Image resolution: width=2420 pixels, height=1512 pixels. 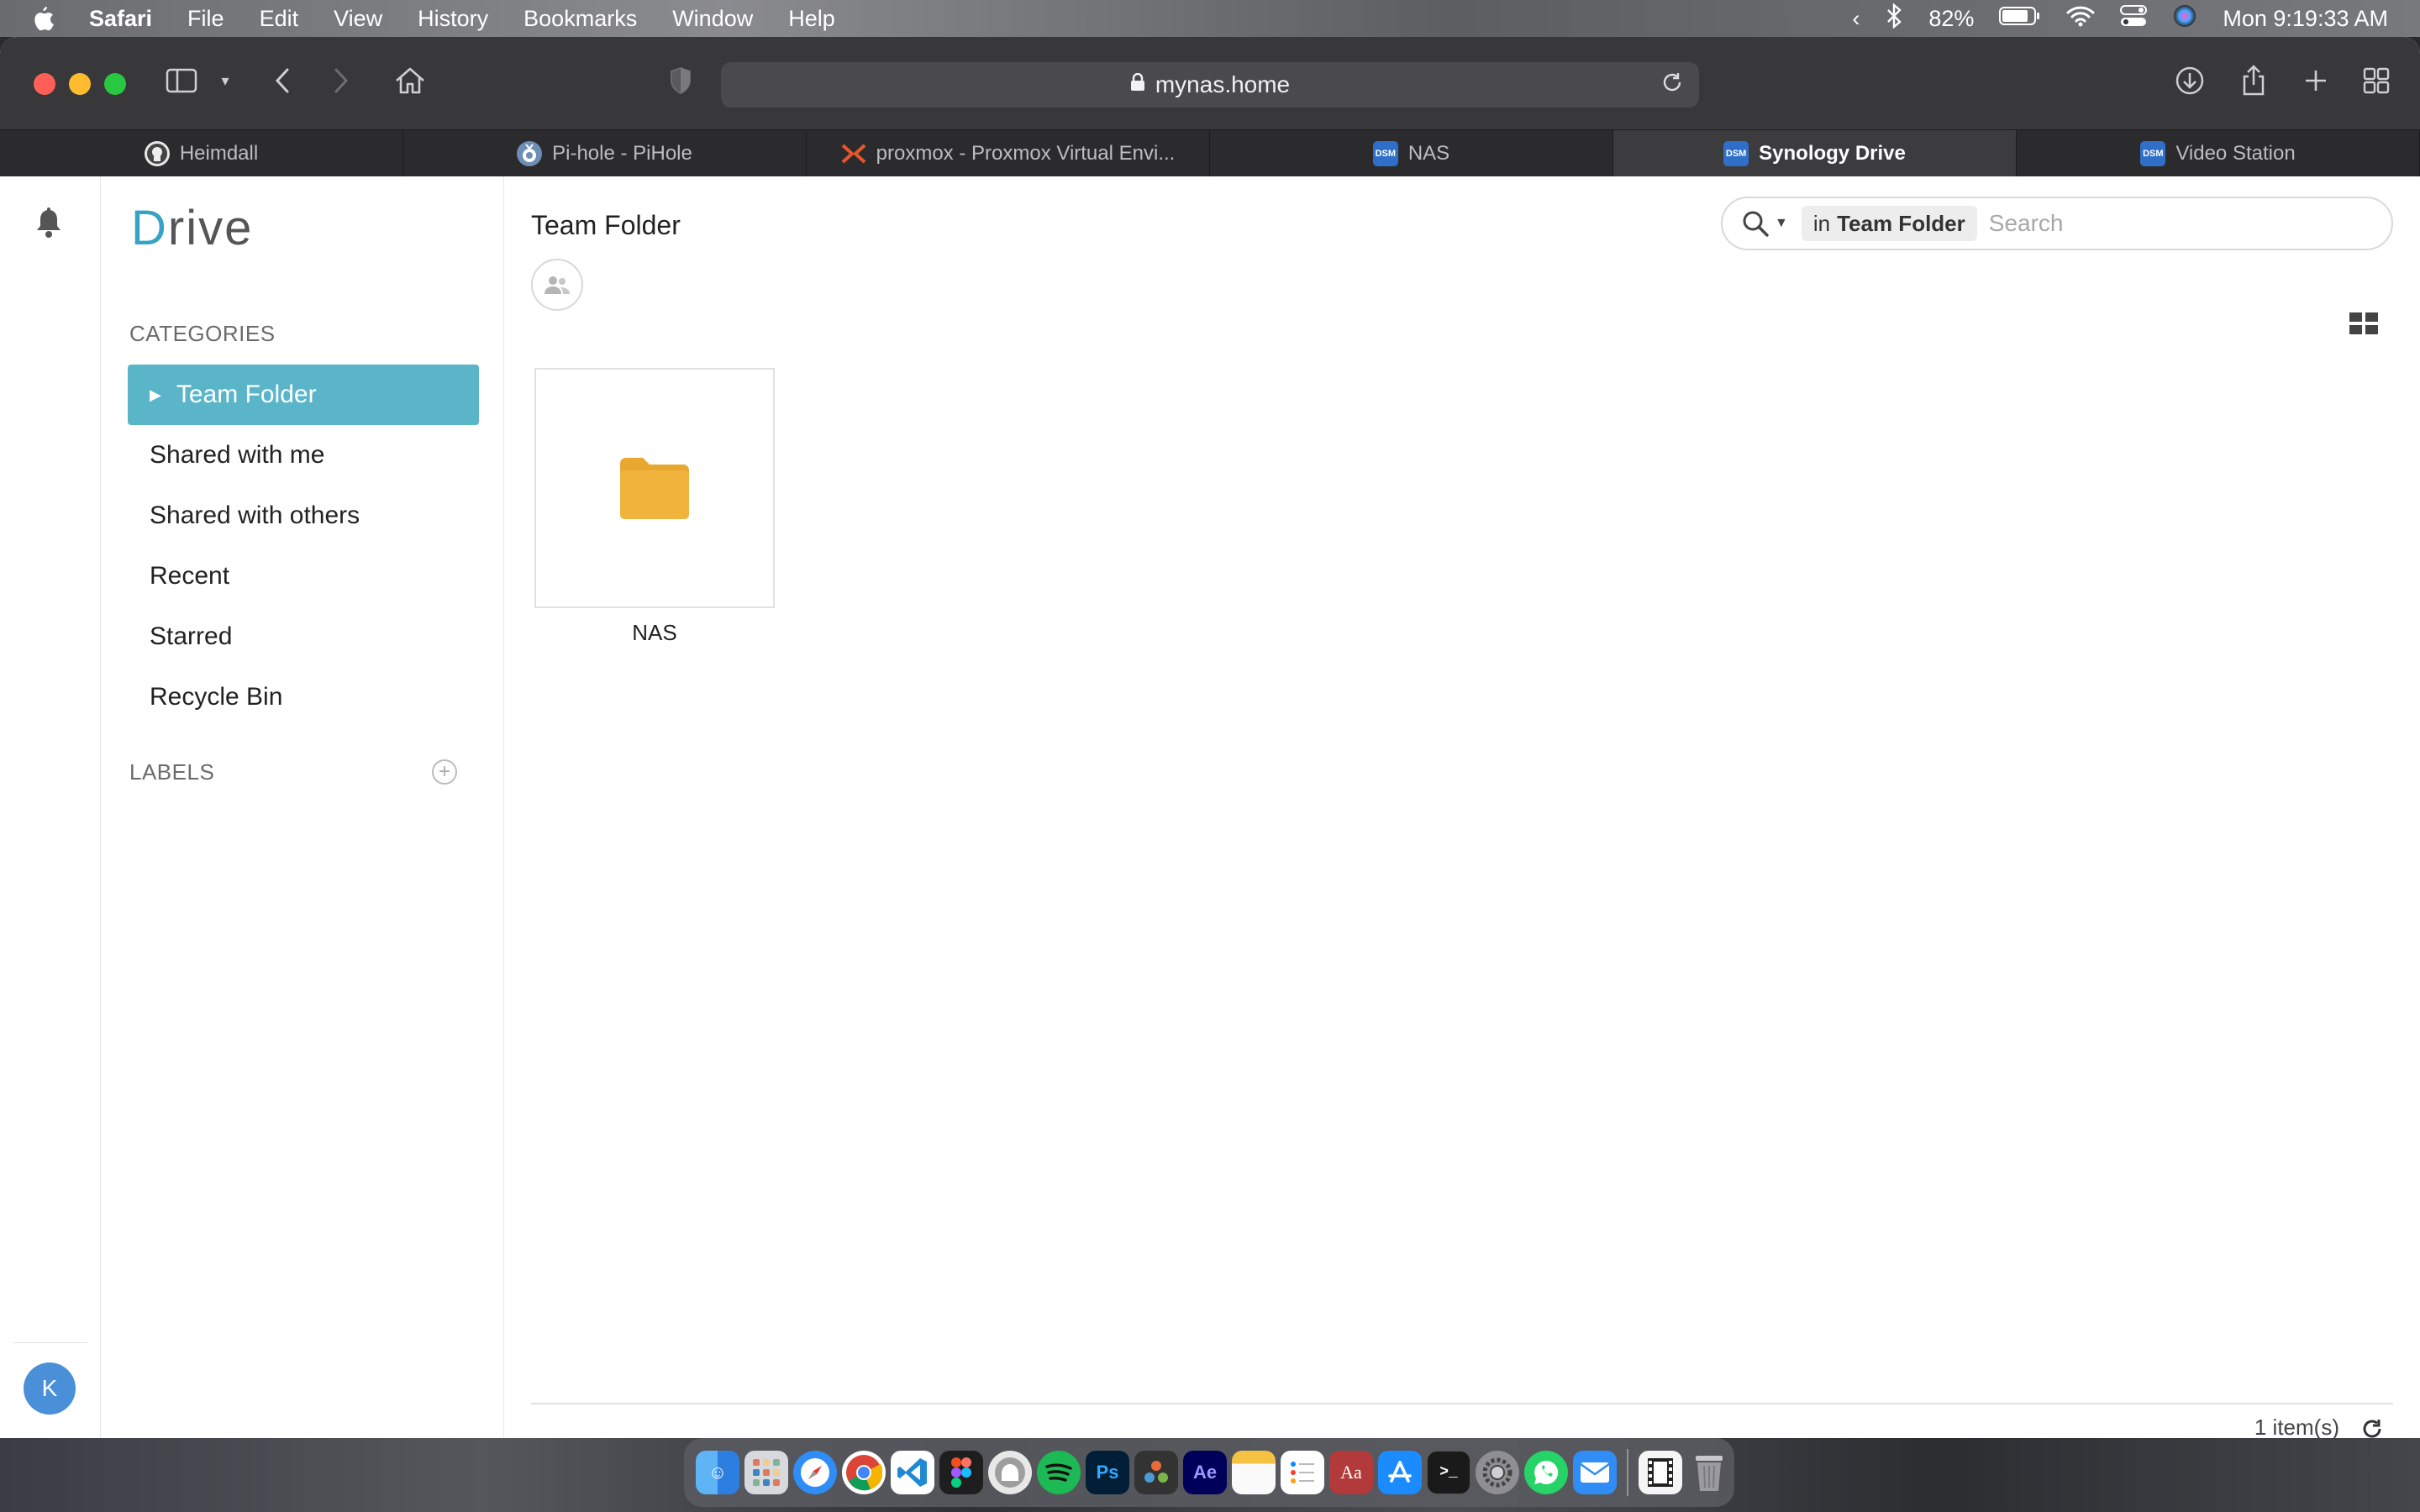 What do you see at coordinates (358, 19) in the screenshot?
I see `menu-view: View` at bounding box center [358, 19].